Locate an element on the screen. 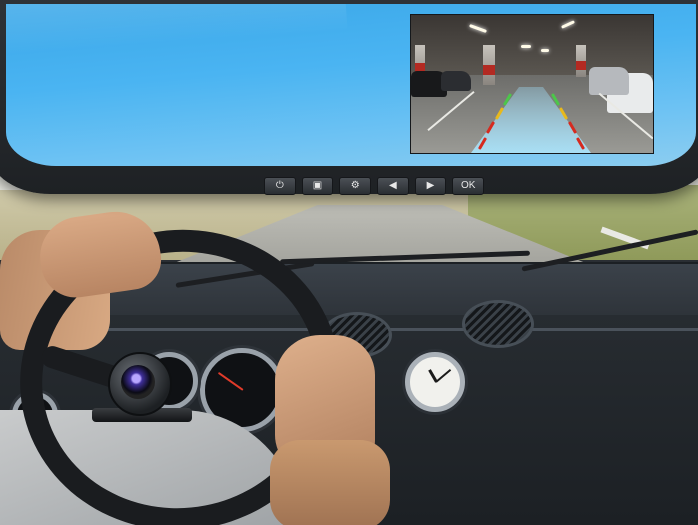  garage-ceiling is located at coordinates (532, 45).